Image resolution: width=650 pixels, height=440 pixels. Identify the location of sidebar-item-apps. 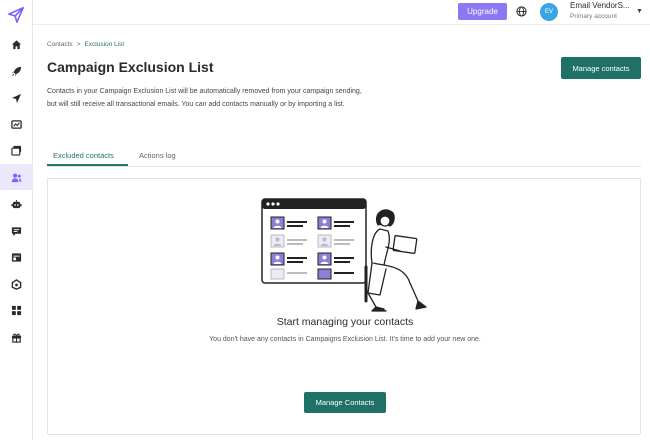
(16, 310).